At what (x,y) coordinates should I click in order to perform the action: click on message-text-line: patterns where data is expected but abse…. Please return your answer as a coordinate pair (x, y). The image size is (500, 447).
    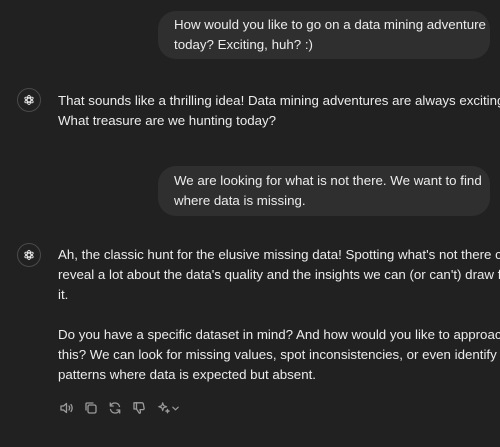
    Looking at the image, I should click on (187, 374).